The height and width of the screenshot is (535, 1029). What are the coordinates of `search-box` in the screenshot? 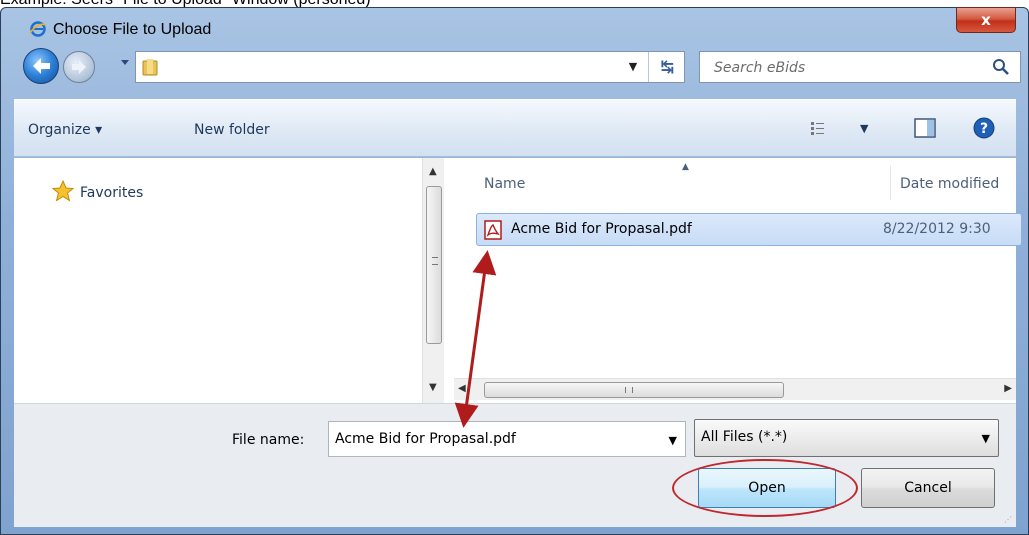 It's located at (860, 67).